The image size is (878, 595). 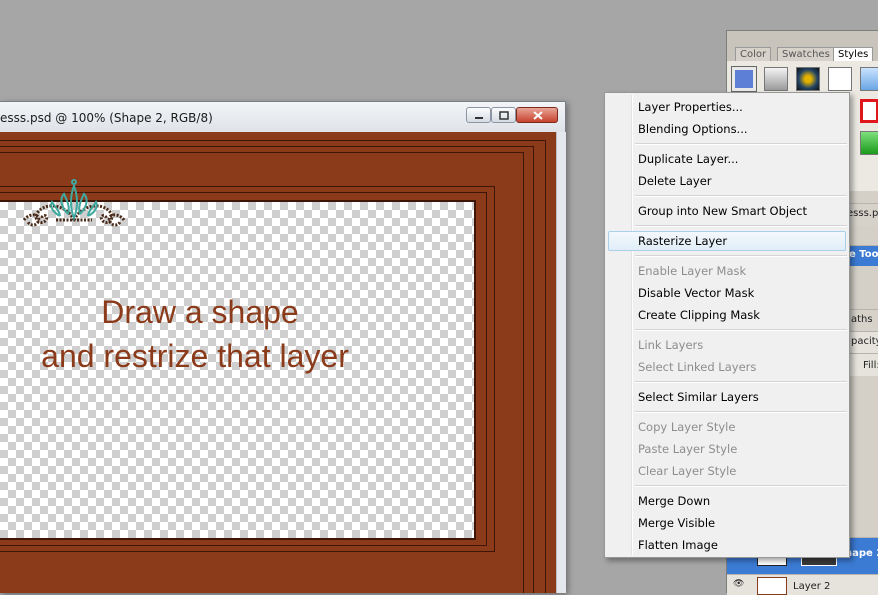 What do you see at coordinates (479, 118) in the screenshot?
I see `minimize-icon` at bounding box center [479, 118].